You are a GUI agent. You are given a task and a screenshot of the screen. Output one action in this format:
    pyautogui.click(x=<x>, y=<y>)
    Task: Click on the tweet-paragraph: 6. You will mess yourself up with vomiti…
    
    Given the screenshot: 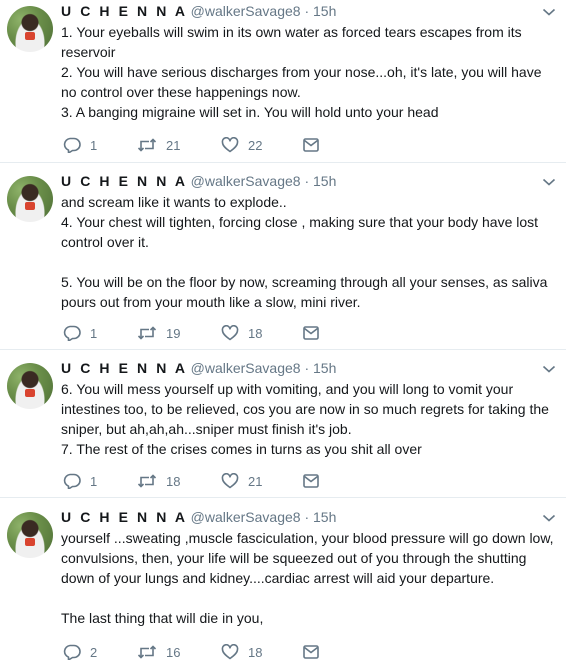 What is the action you would take?
    pyautogui.click(x=307, y=409)
    